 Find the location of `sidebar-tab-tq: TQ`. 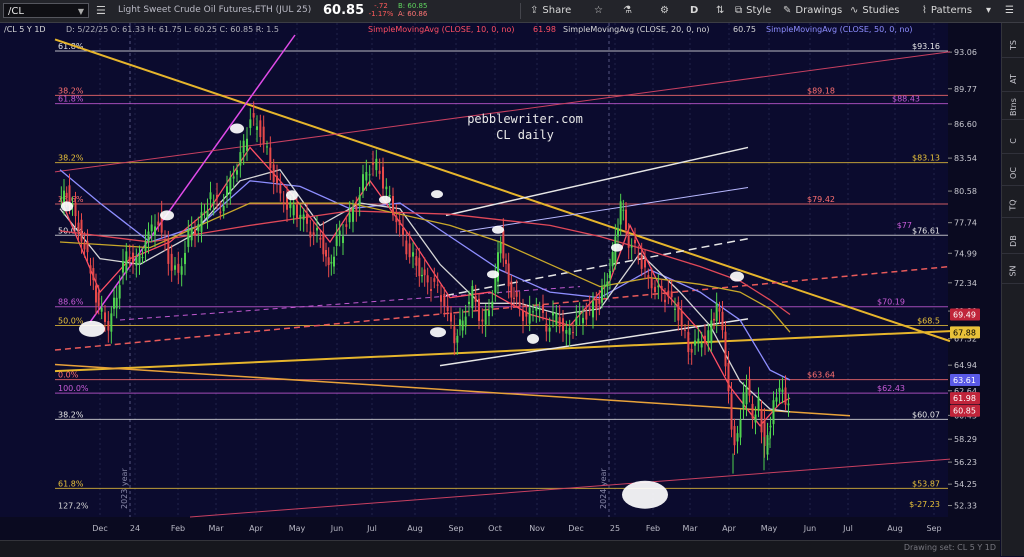

sidebar-tab-tq: TQ is located at coordinates (1013, 205).